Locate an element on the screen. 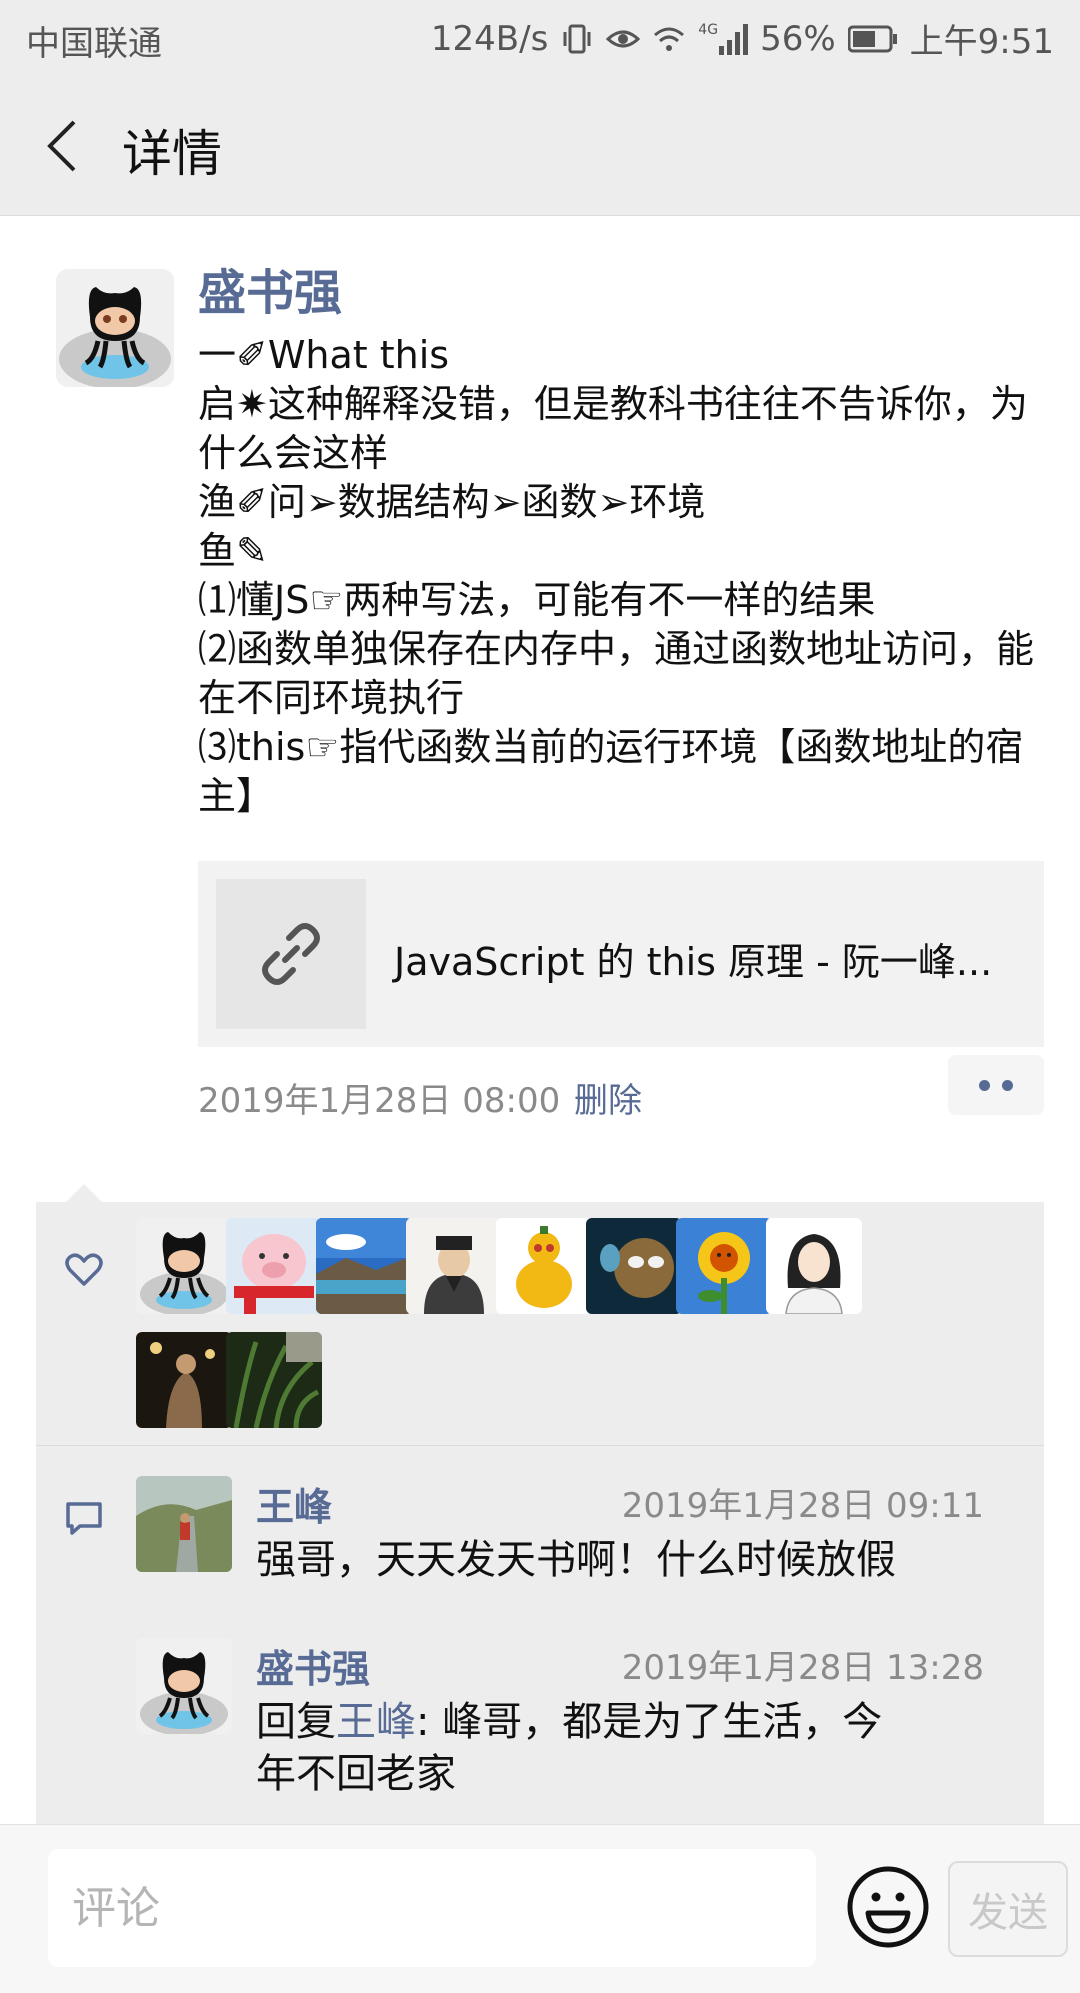  post-line: ⑶this☞指代函数当前的运行环境【函数地址的宿主】 is located at coordinates (611, 771).